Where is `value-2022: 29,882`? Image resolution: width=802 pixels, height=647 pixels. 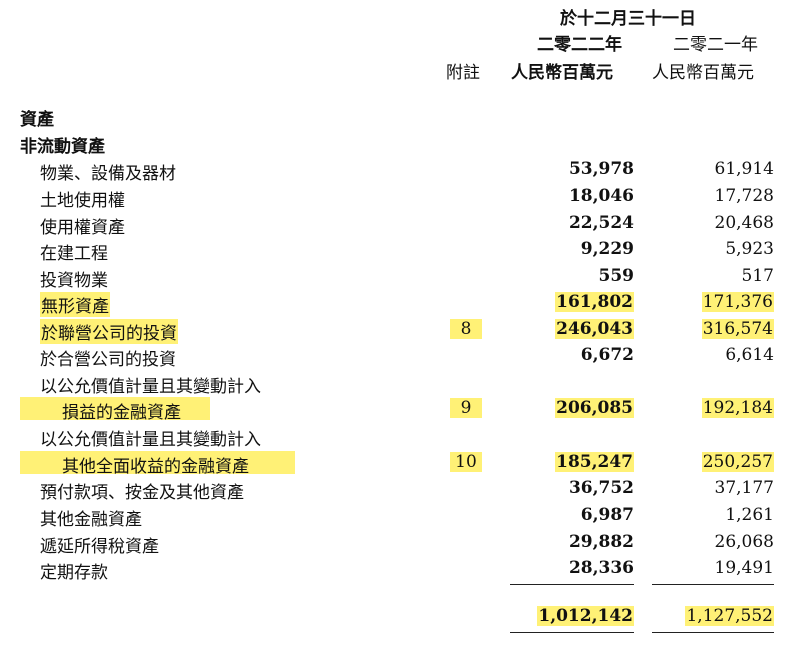
value-2022: 29,882 is located at coordinates (601, 542).